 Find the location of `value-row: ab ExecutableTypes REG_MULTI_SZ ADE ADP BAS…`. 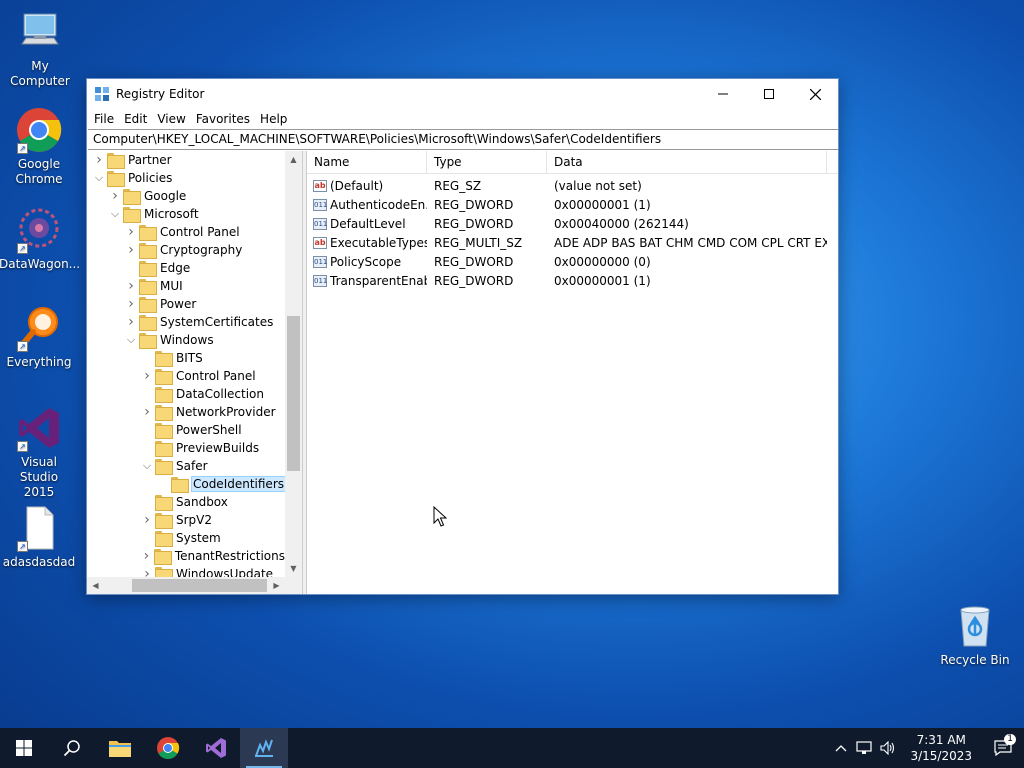

value-row: ab ExecutableTypes REG_MULTI_SZ ADE ADP BAS… is located at coordinates (572, 242).